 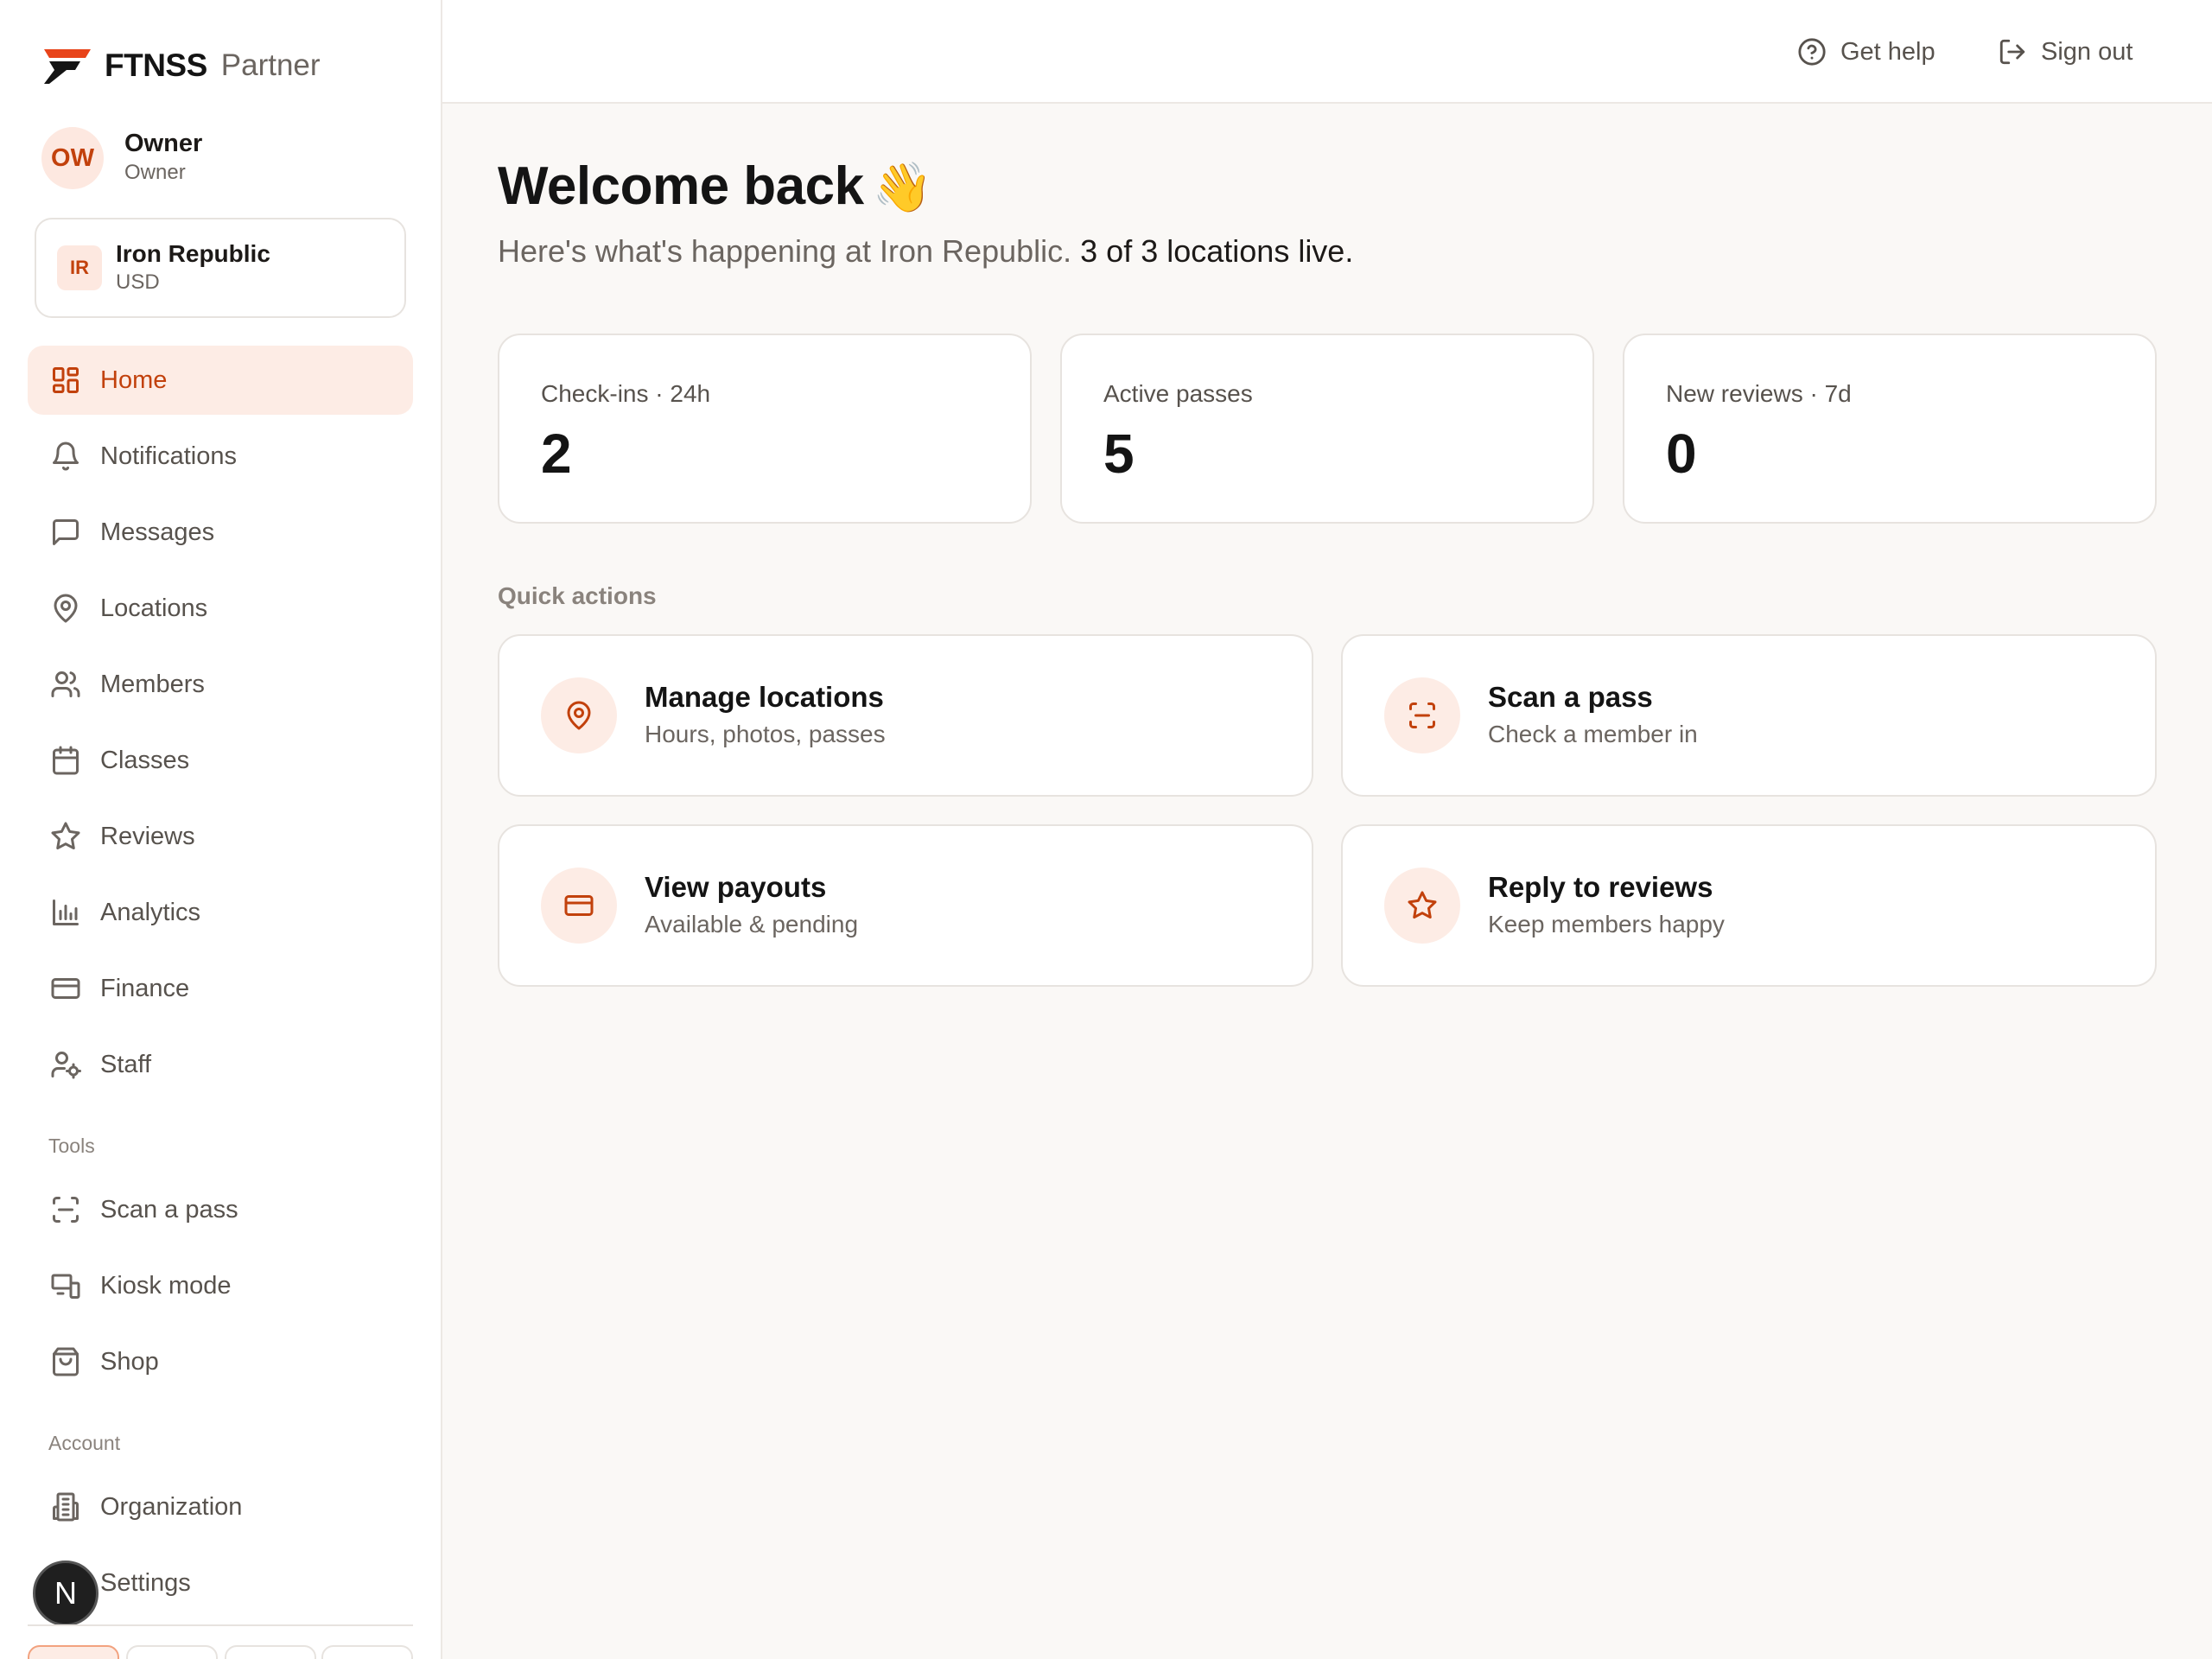 I want to click on sidebar-item-label: Analytics, so click(x=150, y=912).